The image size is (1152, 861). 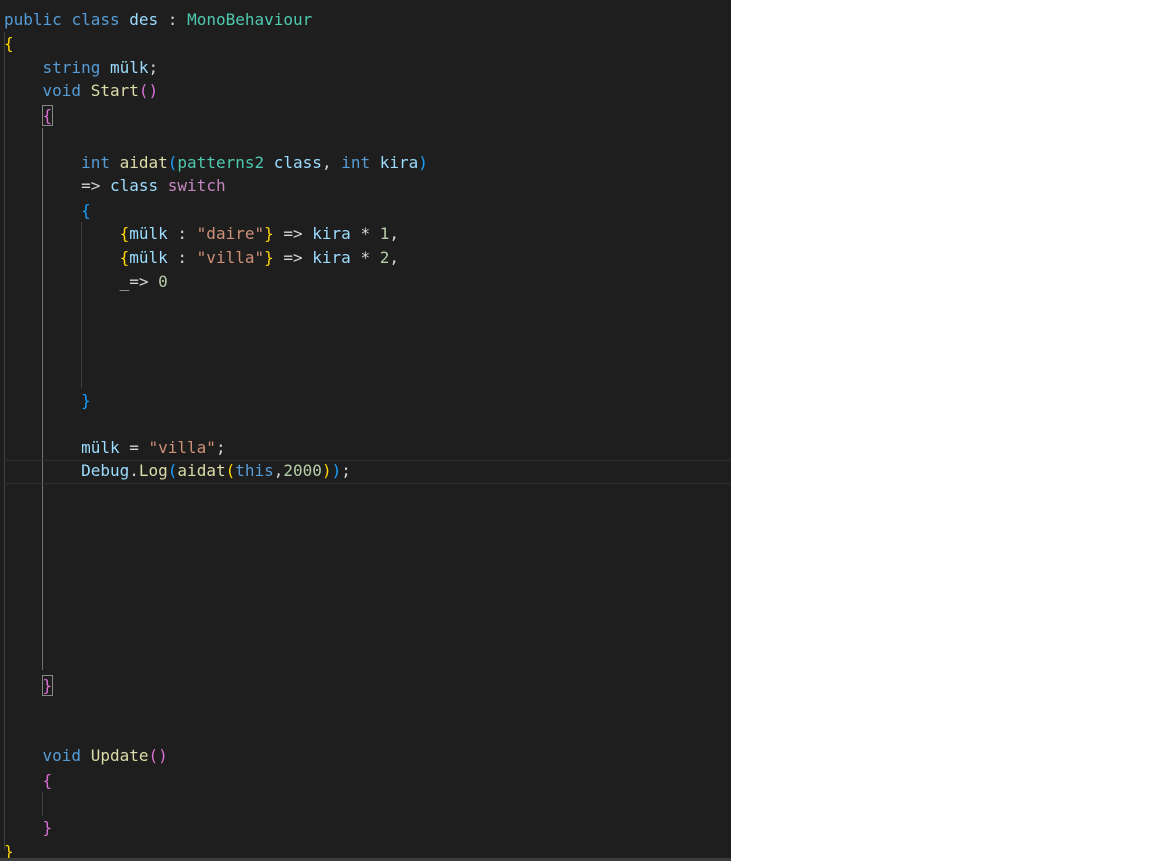 I want to click on keyword: switch, so click(x=196, y=185).